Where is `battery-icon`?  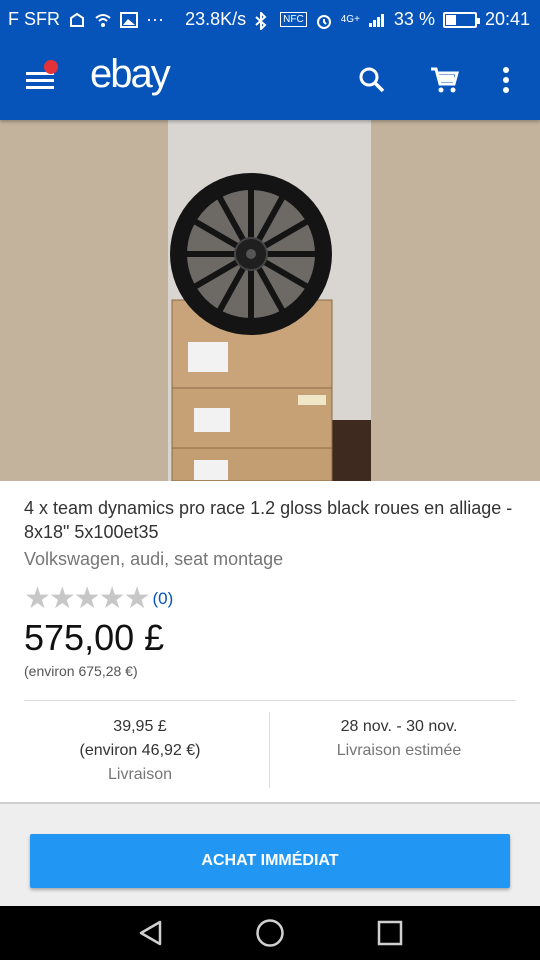
battery-icon is located at coordinates (461, 19).